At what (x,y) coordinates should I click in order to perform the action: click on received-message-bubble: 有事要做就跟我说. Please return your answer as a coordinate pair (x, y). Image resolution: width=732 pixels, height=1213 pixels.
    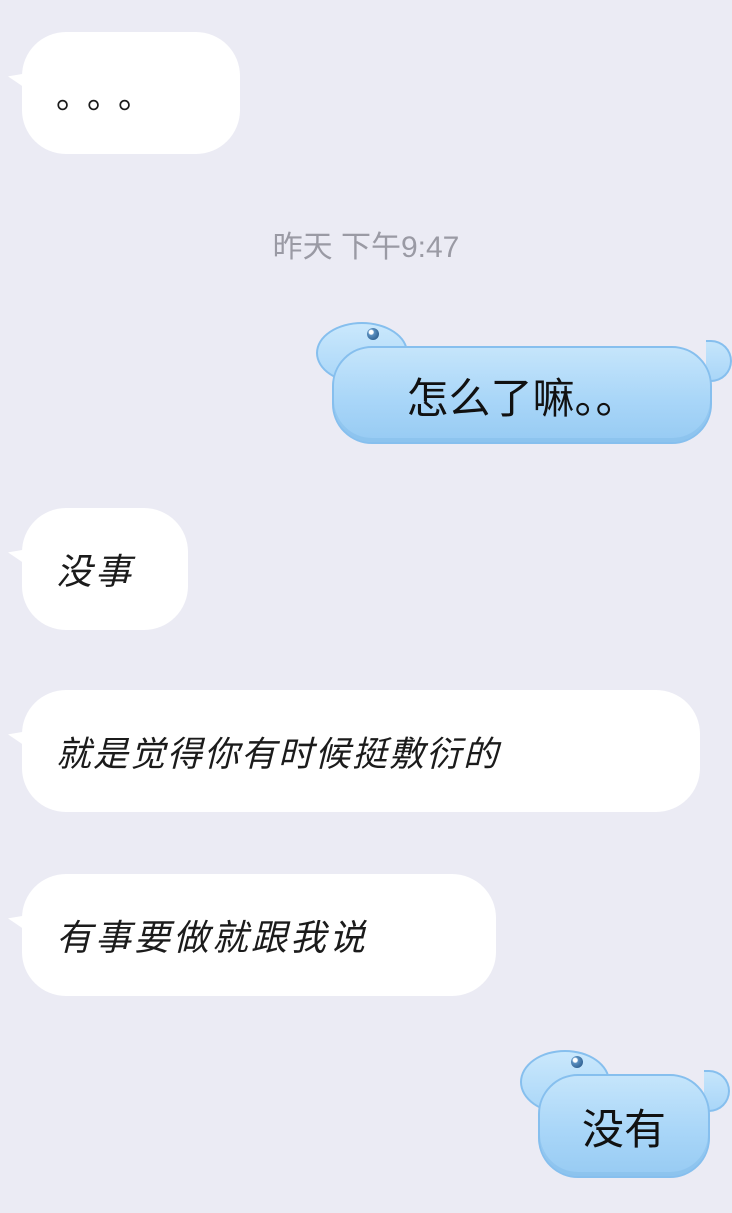
    Looking at the image, I should click on (259, 935).